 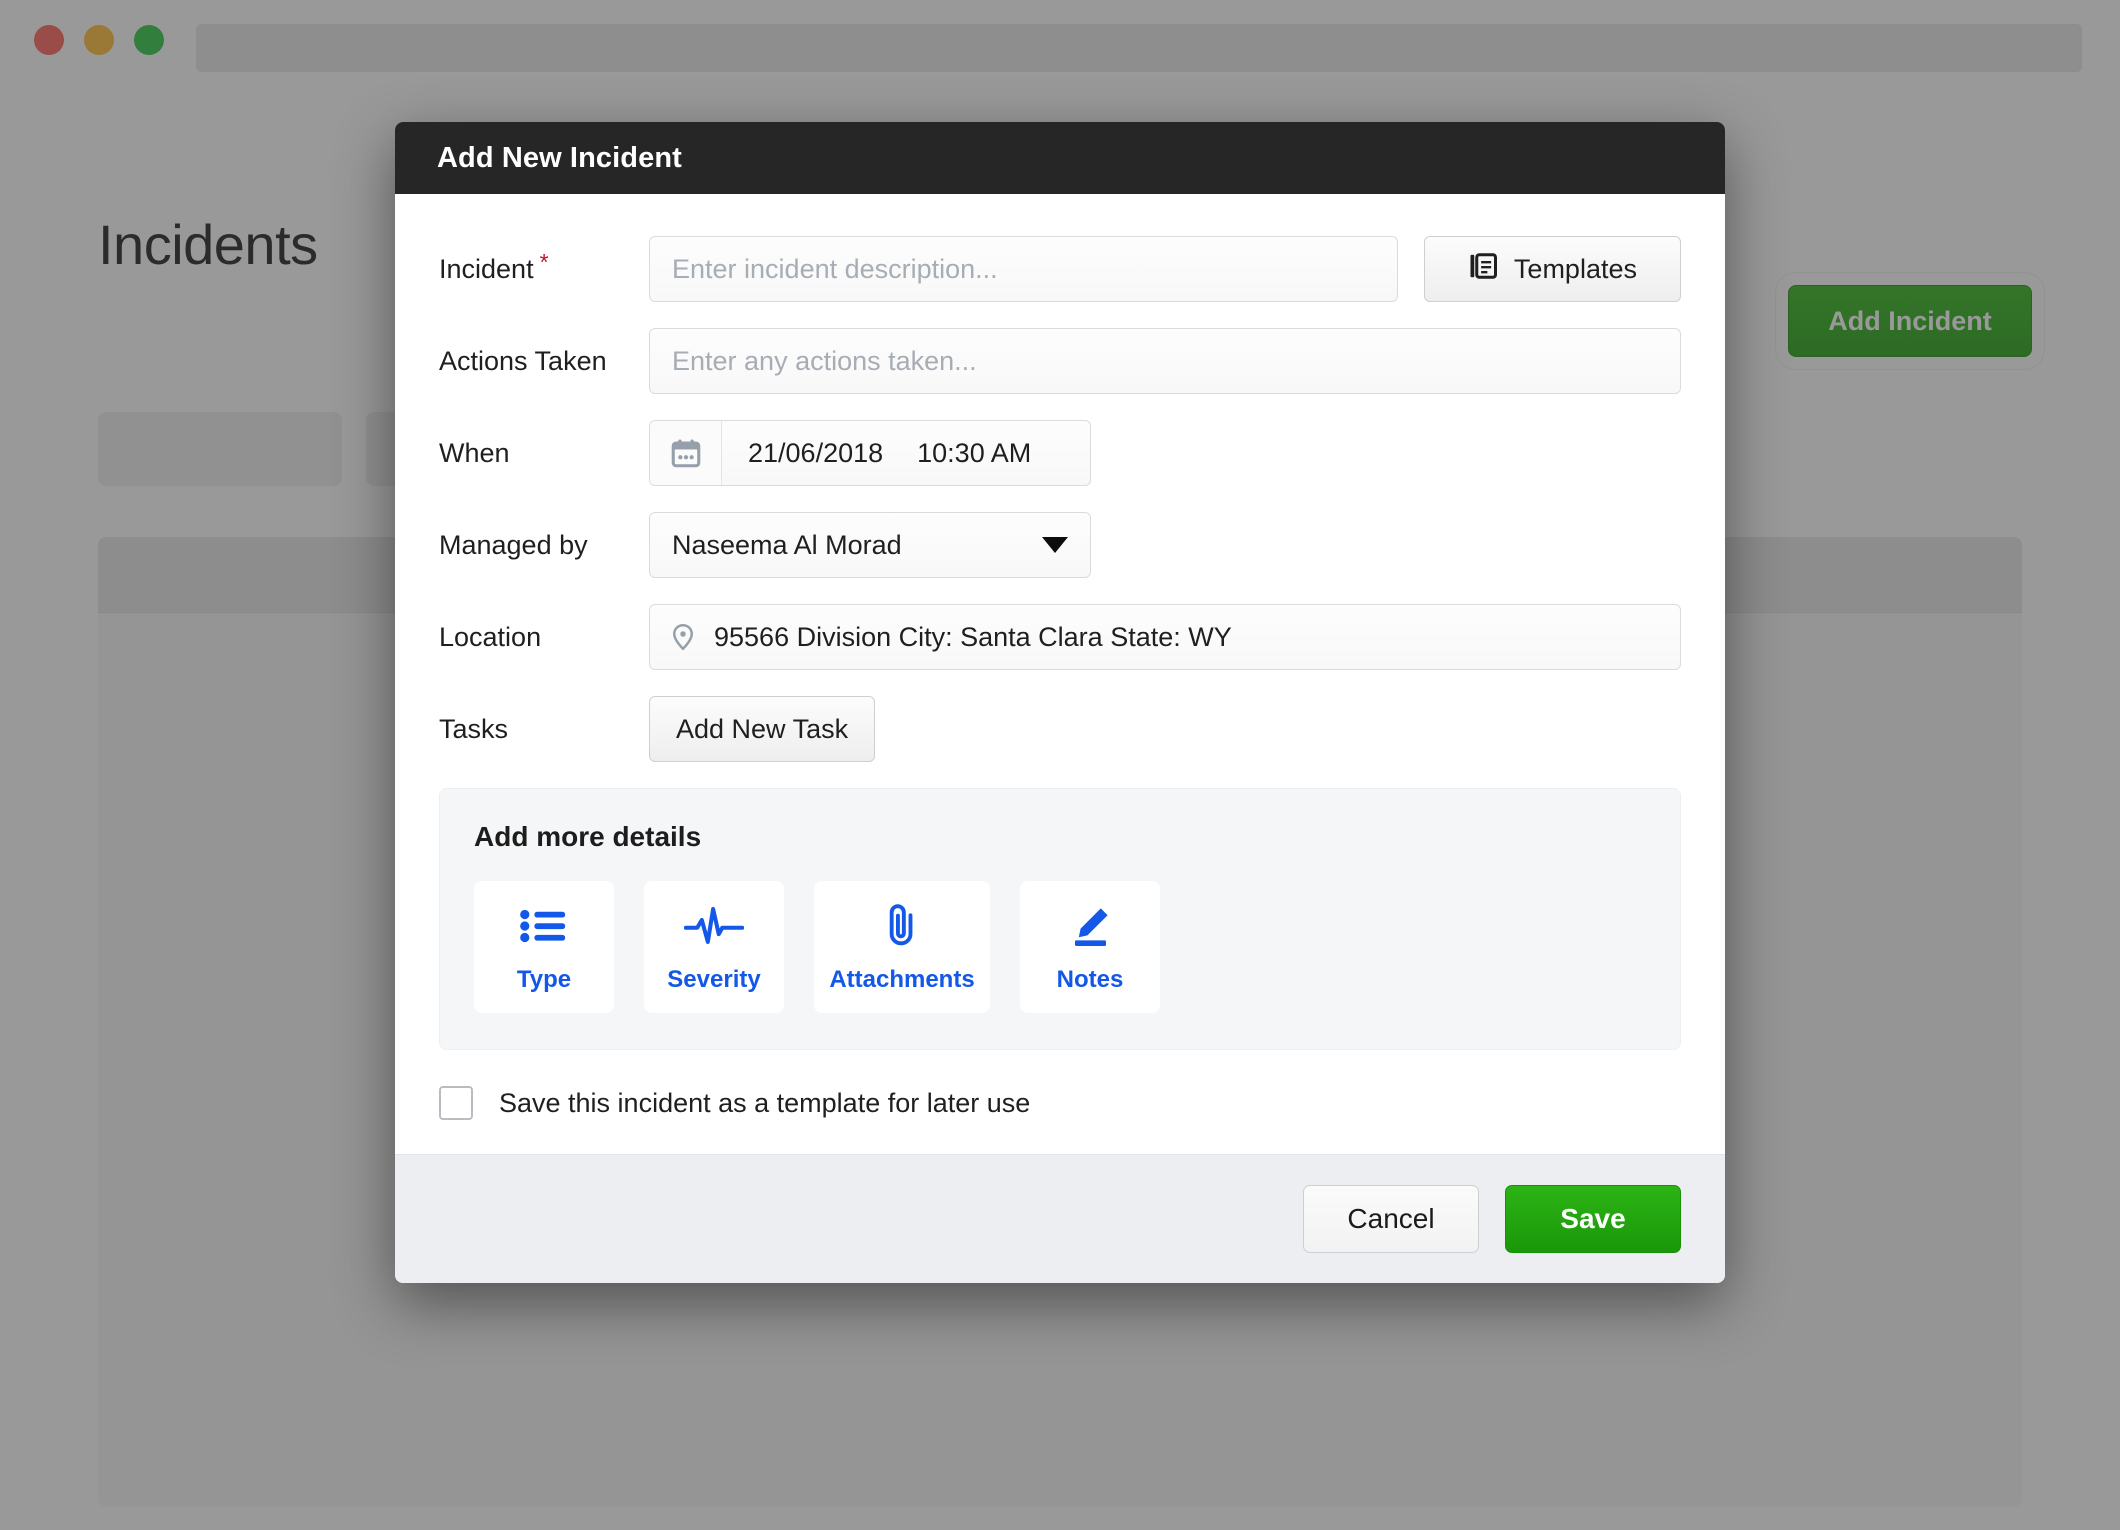 What do you see at coordinates (486, 268) in the screenshot?
I see `incident-label-text: Incident` at bounding box center [486, 268].